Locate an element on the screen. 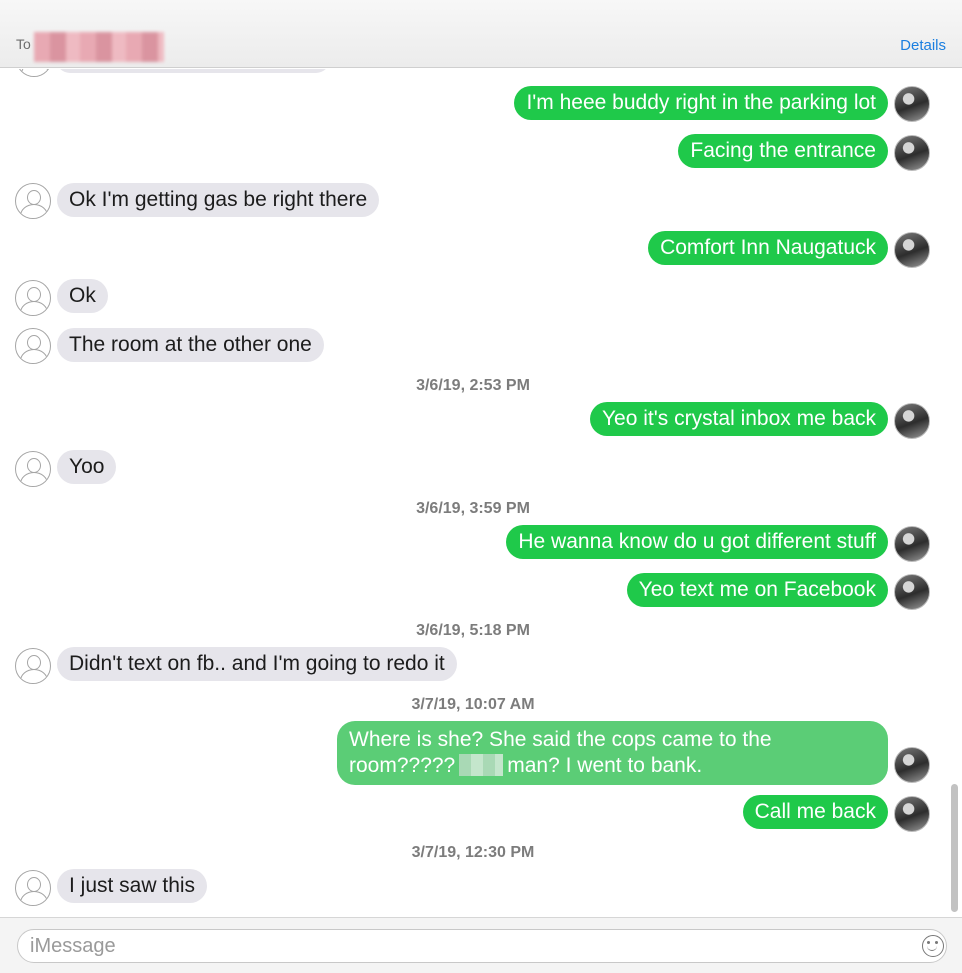  message-bubble-outgoing: Facing the entrance is located at coordinates (783, 151).